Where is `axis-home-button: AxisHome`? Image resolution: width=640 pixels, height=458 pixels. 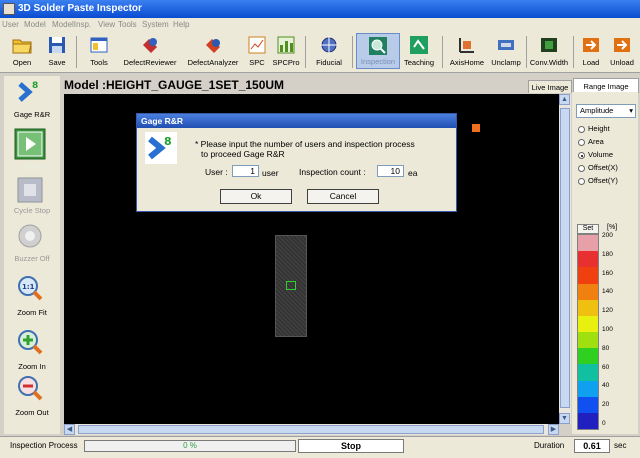 axis-home-button: AxisHome is located at coordinates (467, 51).